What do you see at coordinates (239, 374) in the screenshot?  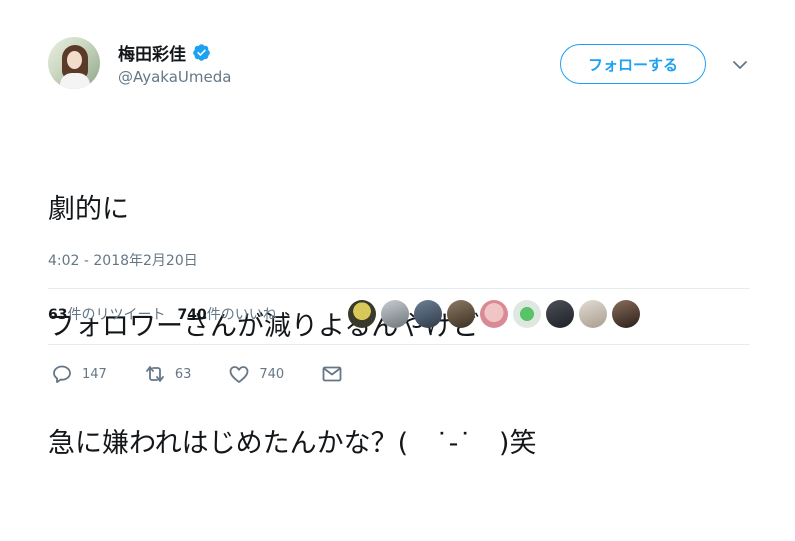 I see `like-icon` at bounding box center [239, 374].